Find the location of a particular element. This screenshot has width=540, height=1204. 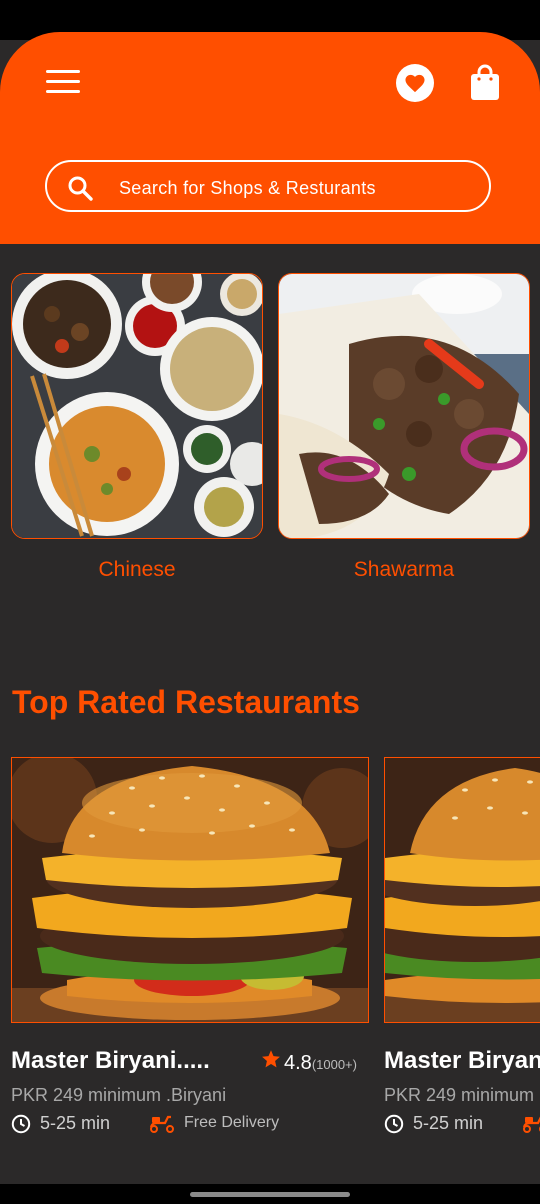

delivery-fee: Free Delivery is located at coordinates (214, 1123).